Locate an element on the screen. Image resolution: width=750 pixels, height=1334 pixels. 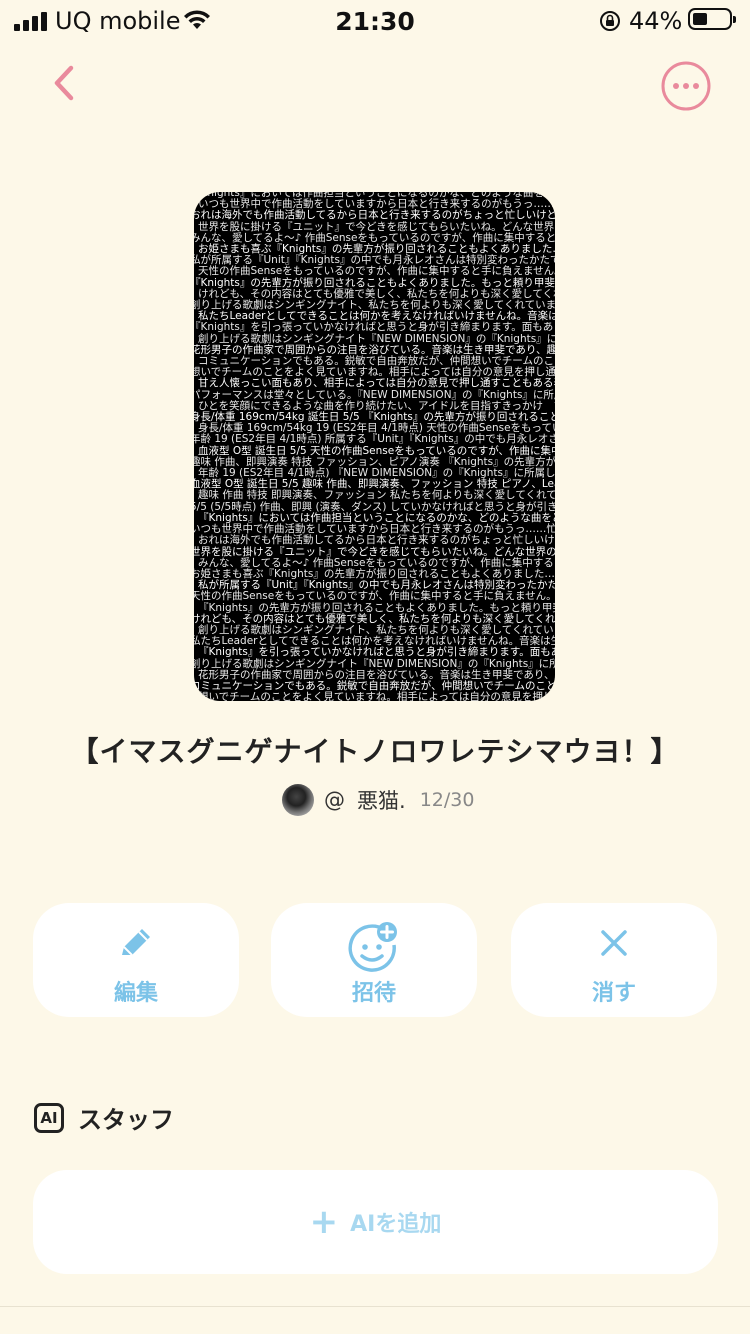
story-title: 【イマスグニゲナイトノロワレテシマウヨ！】 is located at coordinates (375, 751).